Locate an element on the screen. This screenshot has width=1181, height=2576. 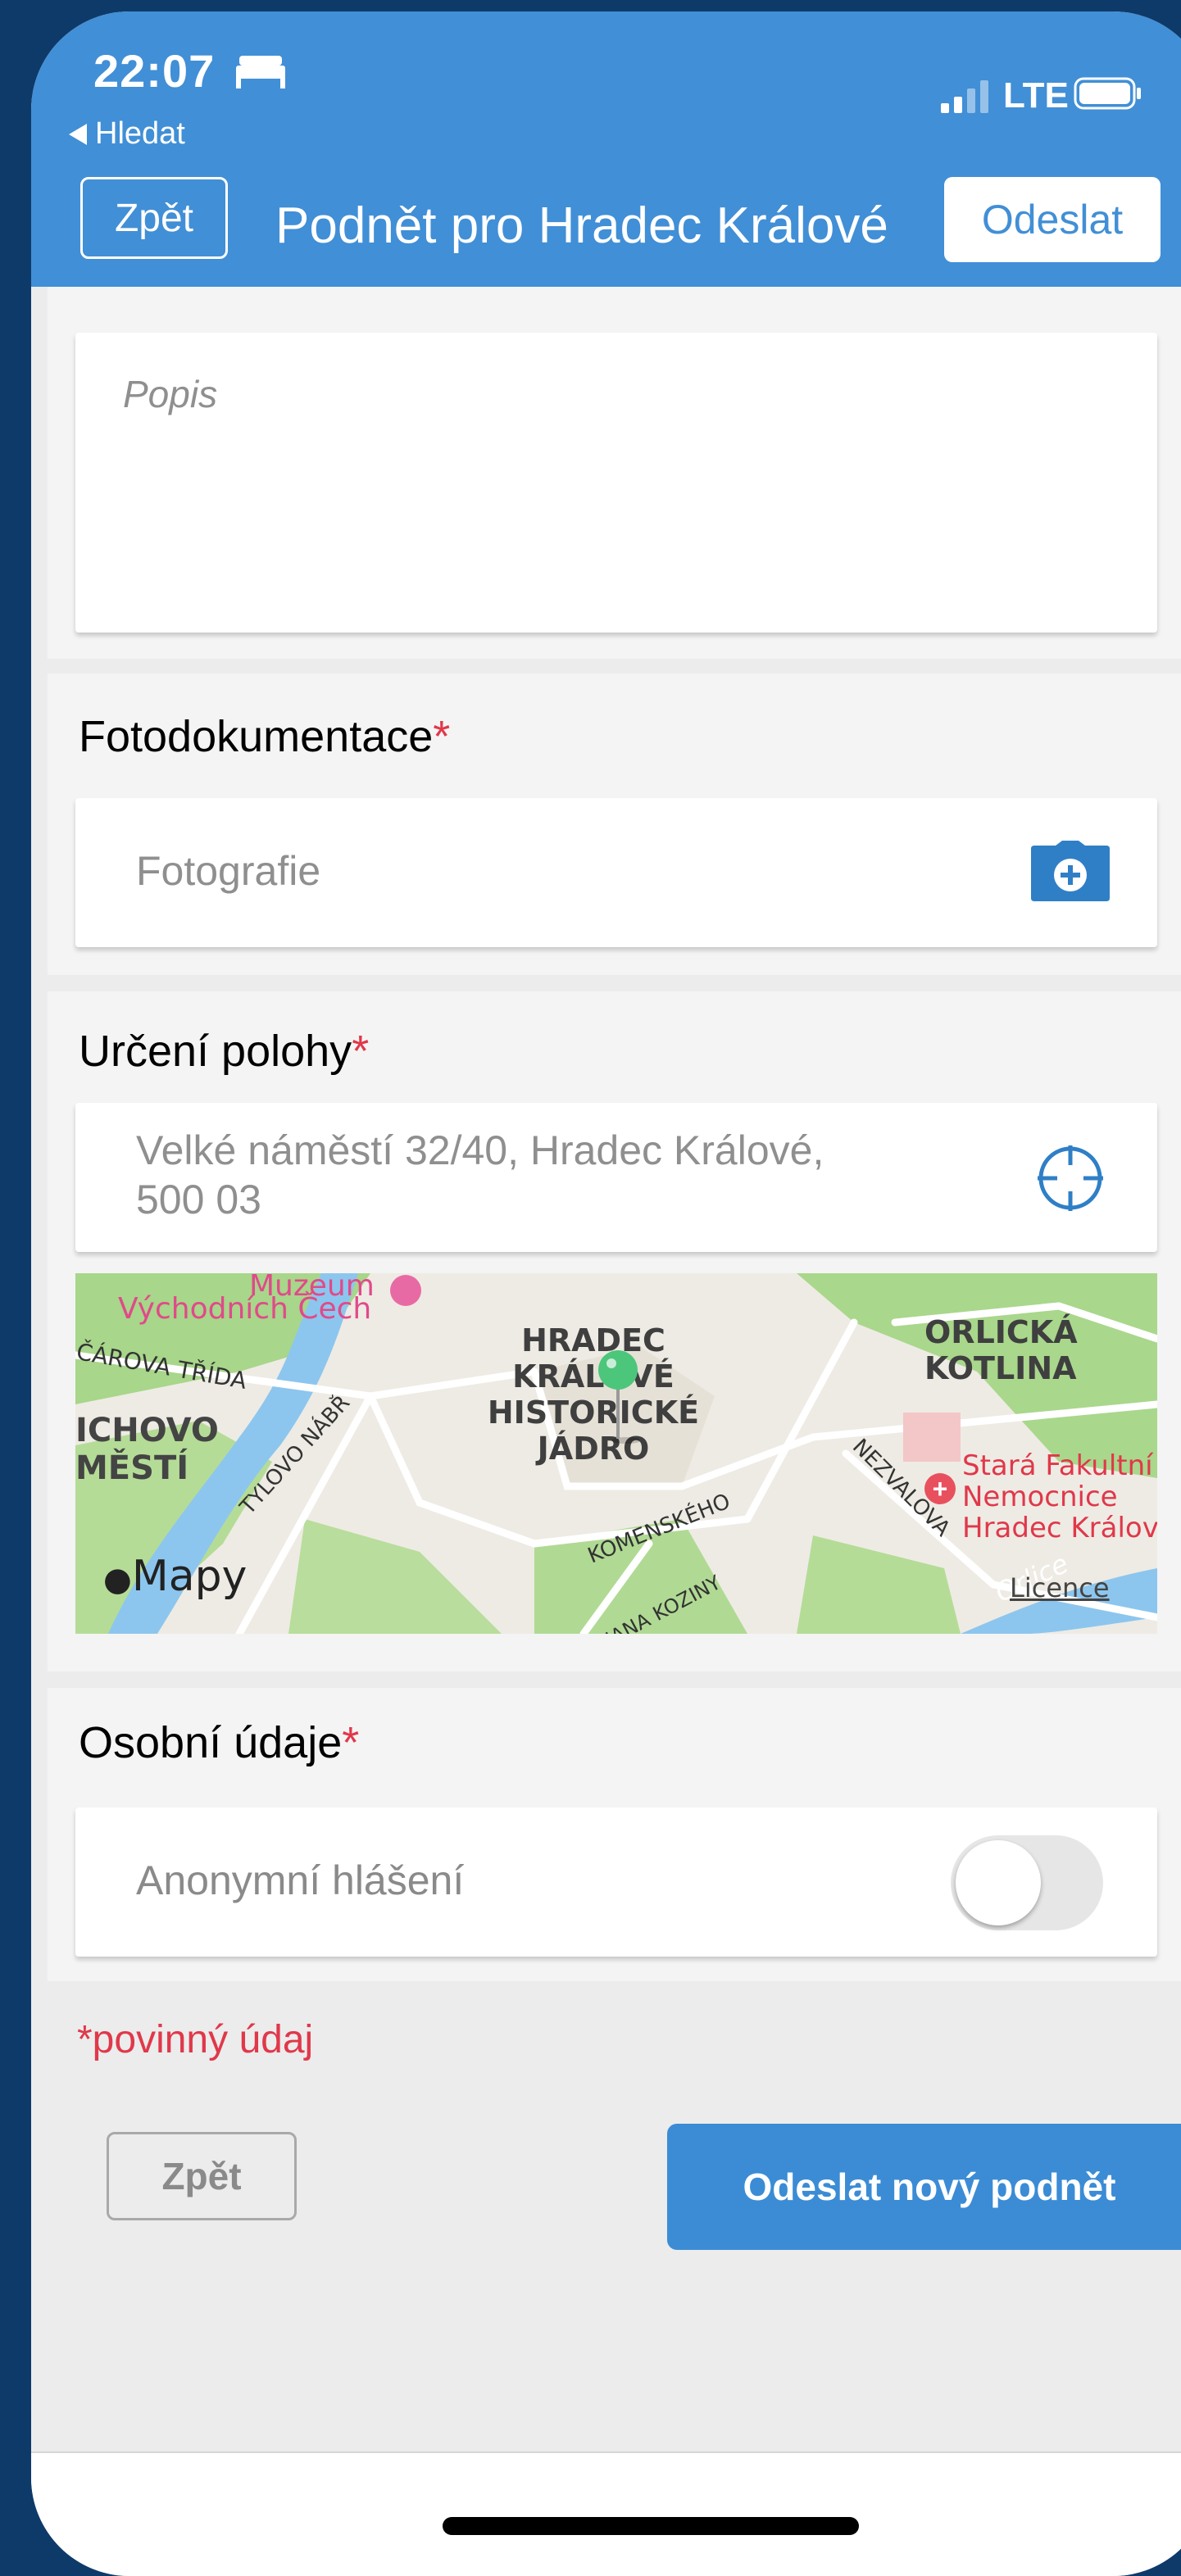
bed-icon is located at coordinates (260, 72).